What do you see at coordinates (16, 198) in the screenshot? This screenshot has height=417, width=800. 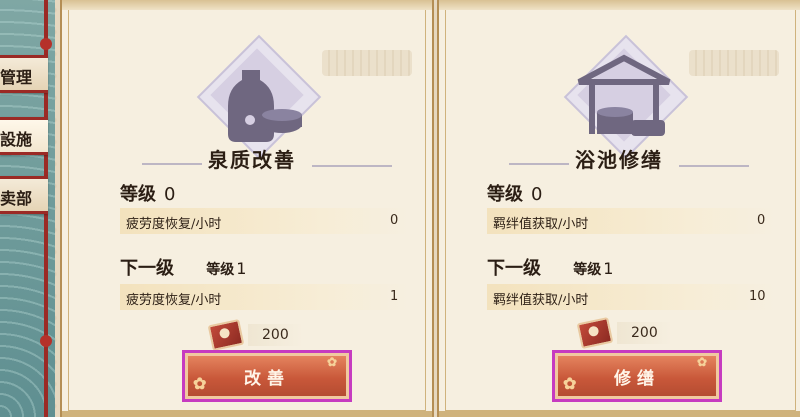 I see `sidebar-item-label: 卖部` at bounding box center [16, 198].